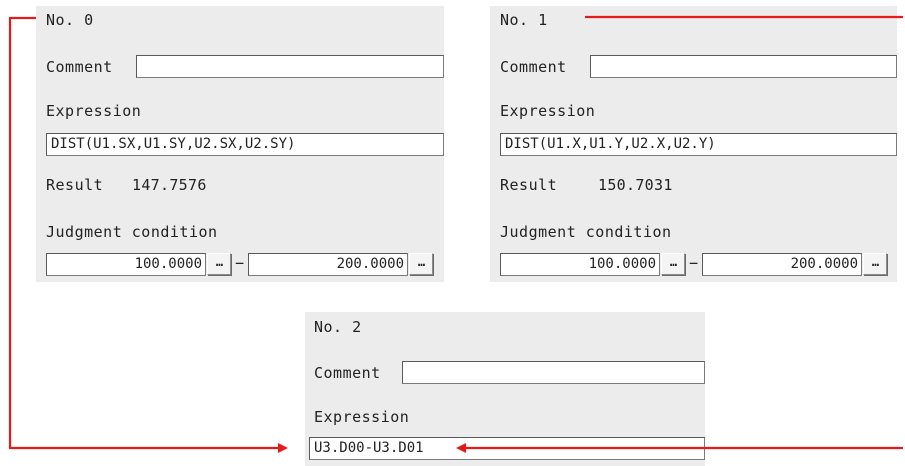  What do you see at coordinates (169, 185) in the screenshot?
I see `result-value: 147.7576` at bounding box center [169, 185].